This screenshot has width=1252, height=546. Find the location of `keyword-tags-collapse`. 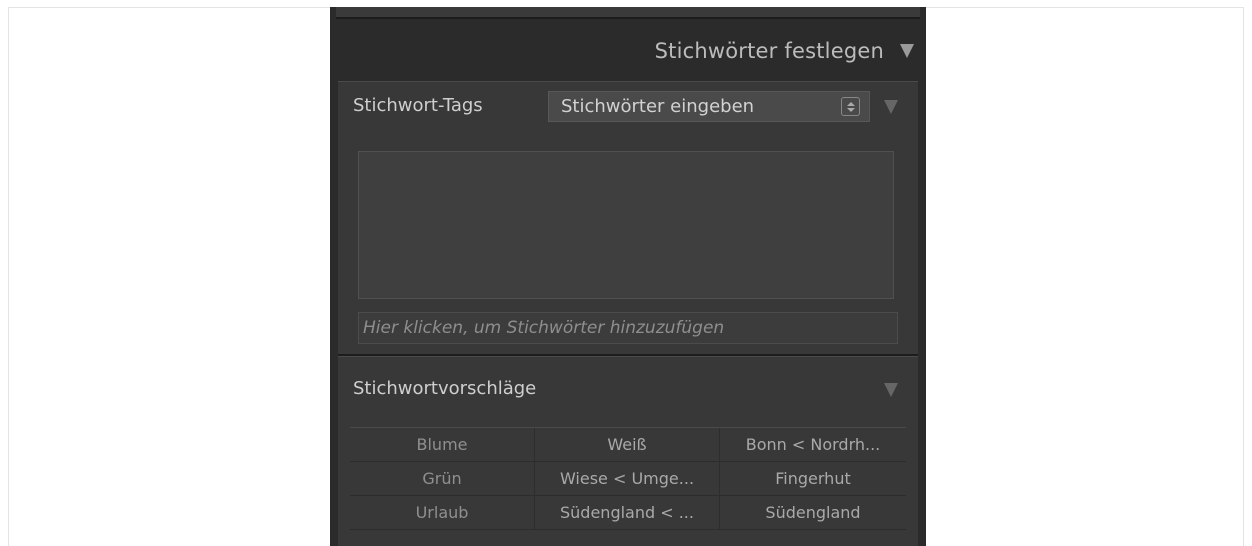

keyword-tags-collapse is located at coordinates (891, 107).